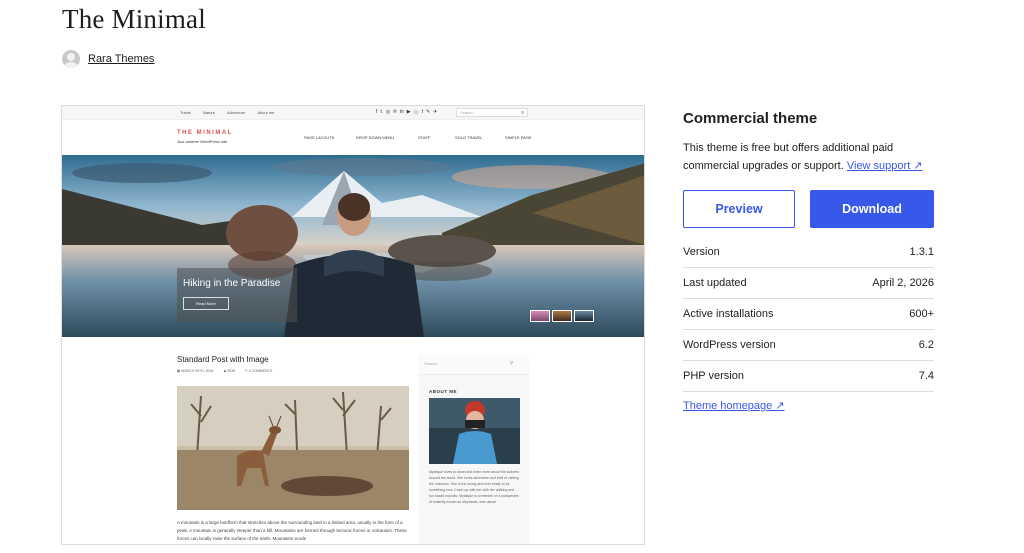  I want to click on telegram-icon: ✈, so click(435, 112).